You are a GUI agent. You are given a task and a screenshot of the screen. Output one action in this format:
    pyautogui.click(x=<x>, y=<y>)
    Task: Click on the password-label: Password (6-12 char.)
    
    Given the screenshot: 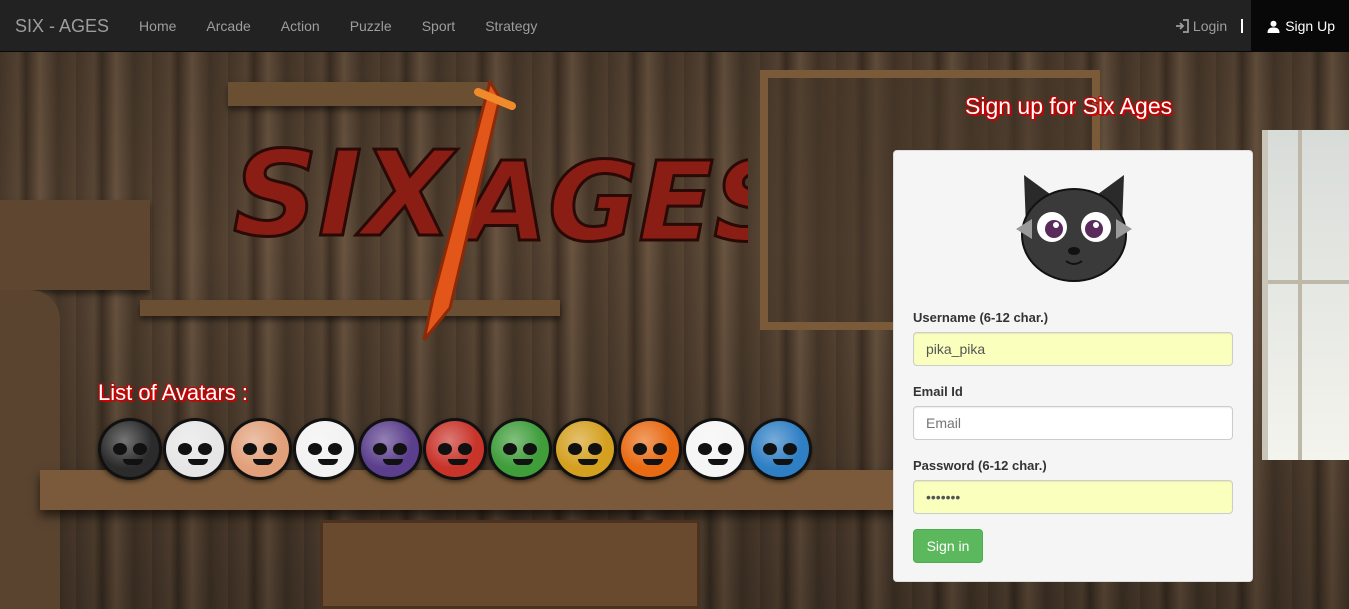 What is the action you would take?
    pyautogui.click(x=980, y=465)
    